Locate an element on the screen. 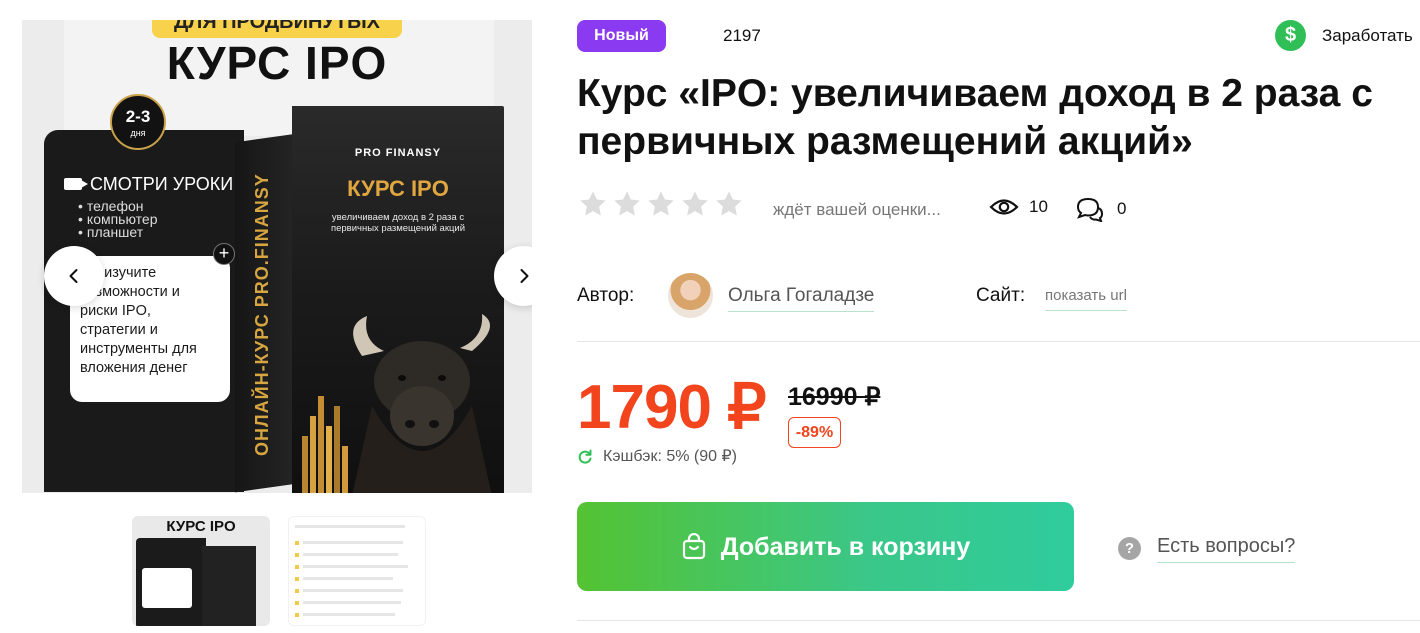 The width and height of the screenshot is (1420, 633). earn-link: $ Заработать is located at coordinates (1344, 35).